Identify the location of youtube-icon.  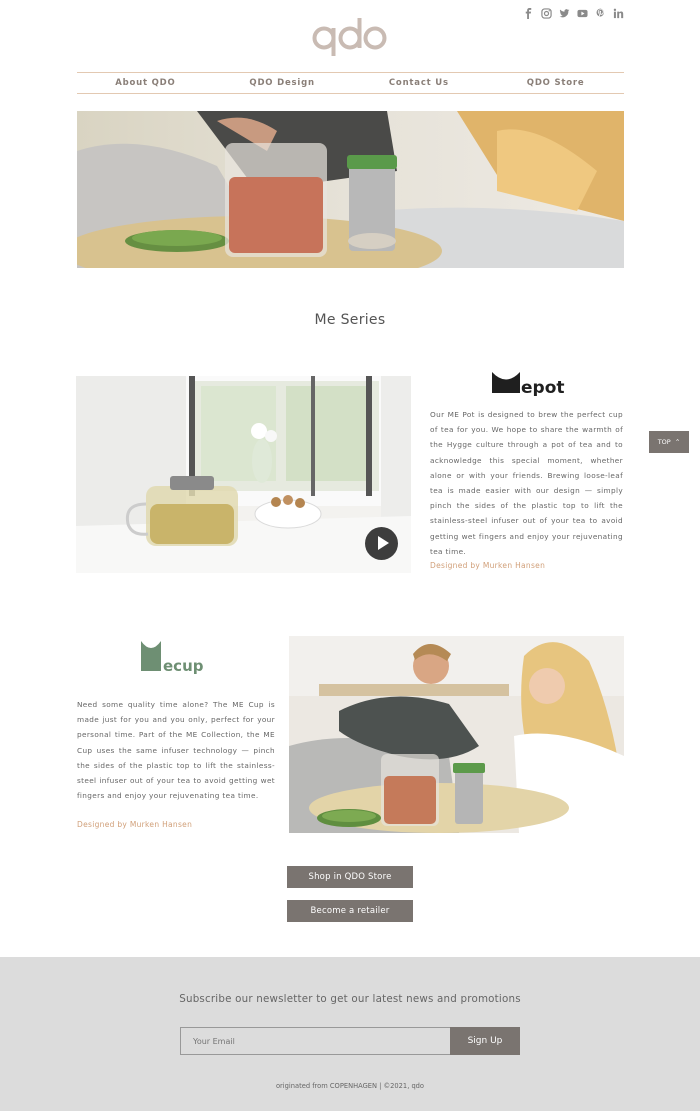
(582, 13).